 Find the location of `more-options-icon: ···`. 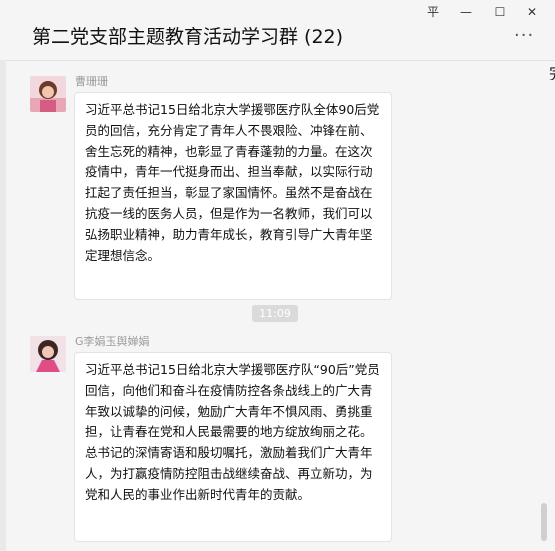

more-options-icon: ··· is located at coordinates (526, 36).